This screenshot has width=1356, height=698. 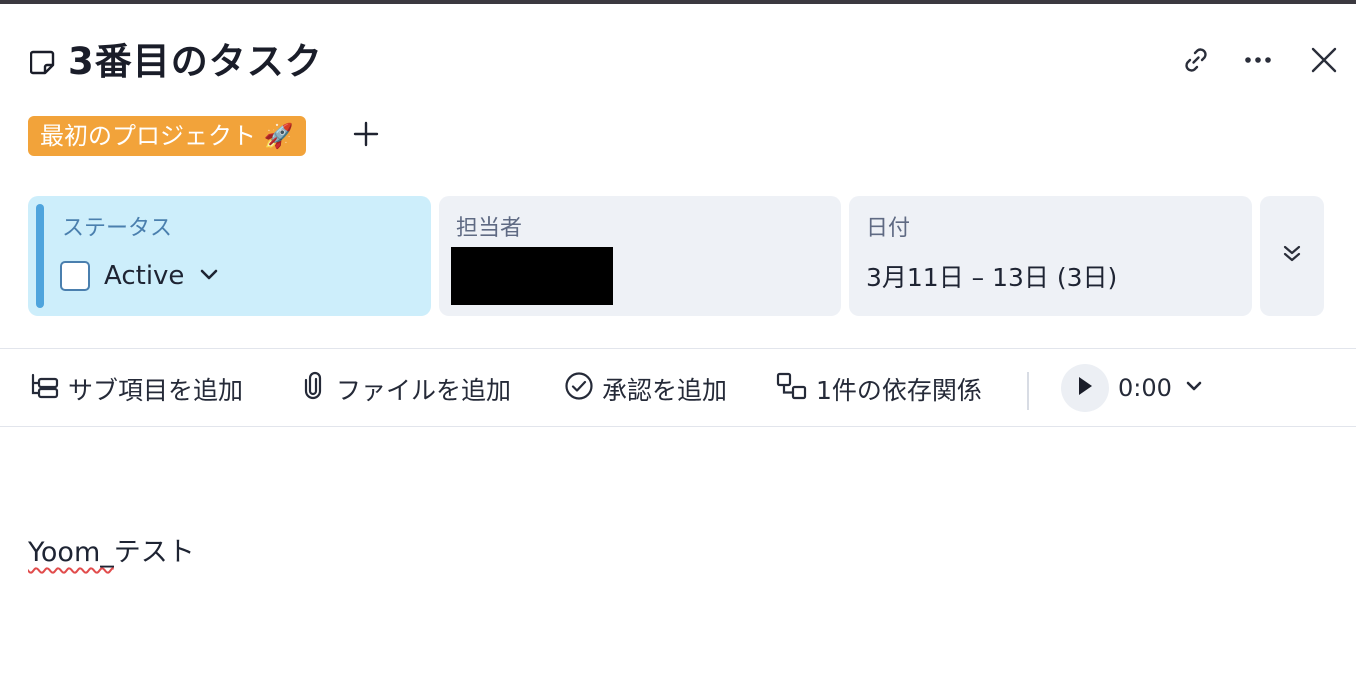 What do you see at coordinates (888, 228) in the screenshot?
I see `date-label: 日付` at bounding box center [888, 228].